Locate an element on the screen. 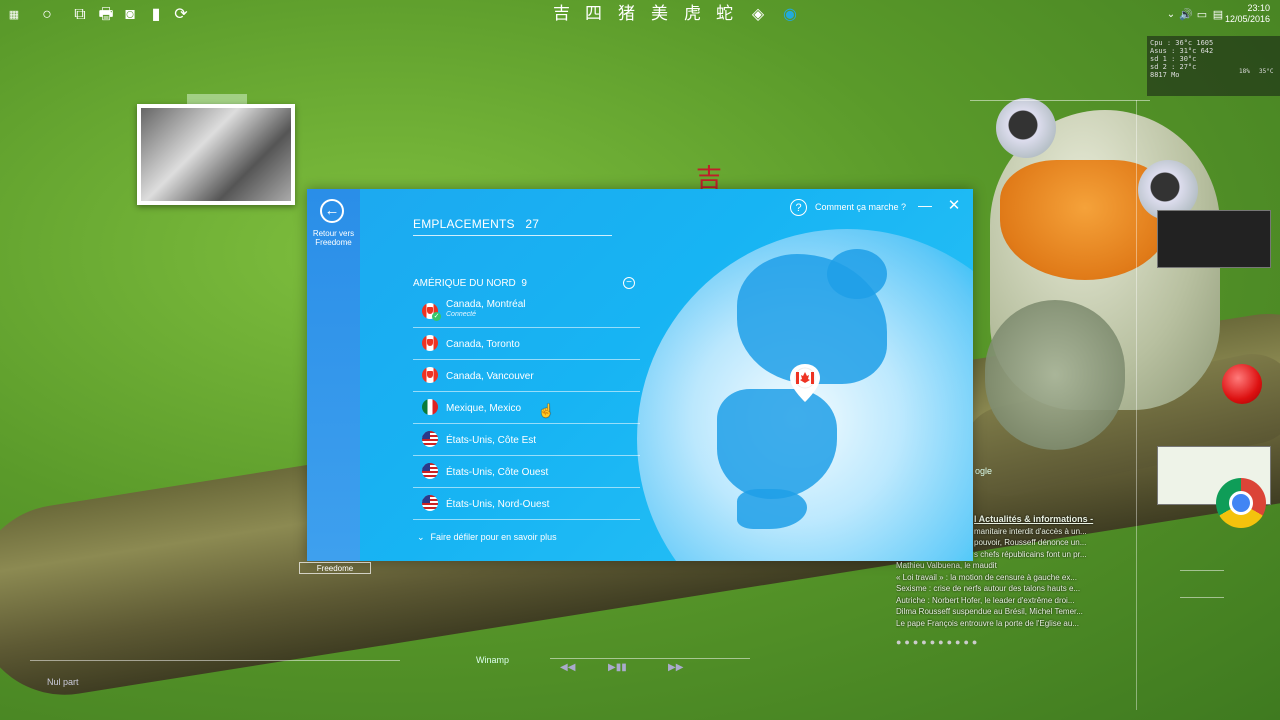  record-button-icon is located at coordinates (1242, 384).